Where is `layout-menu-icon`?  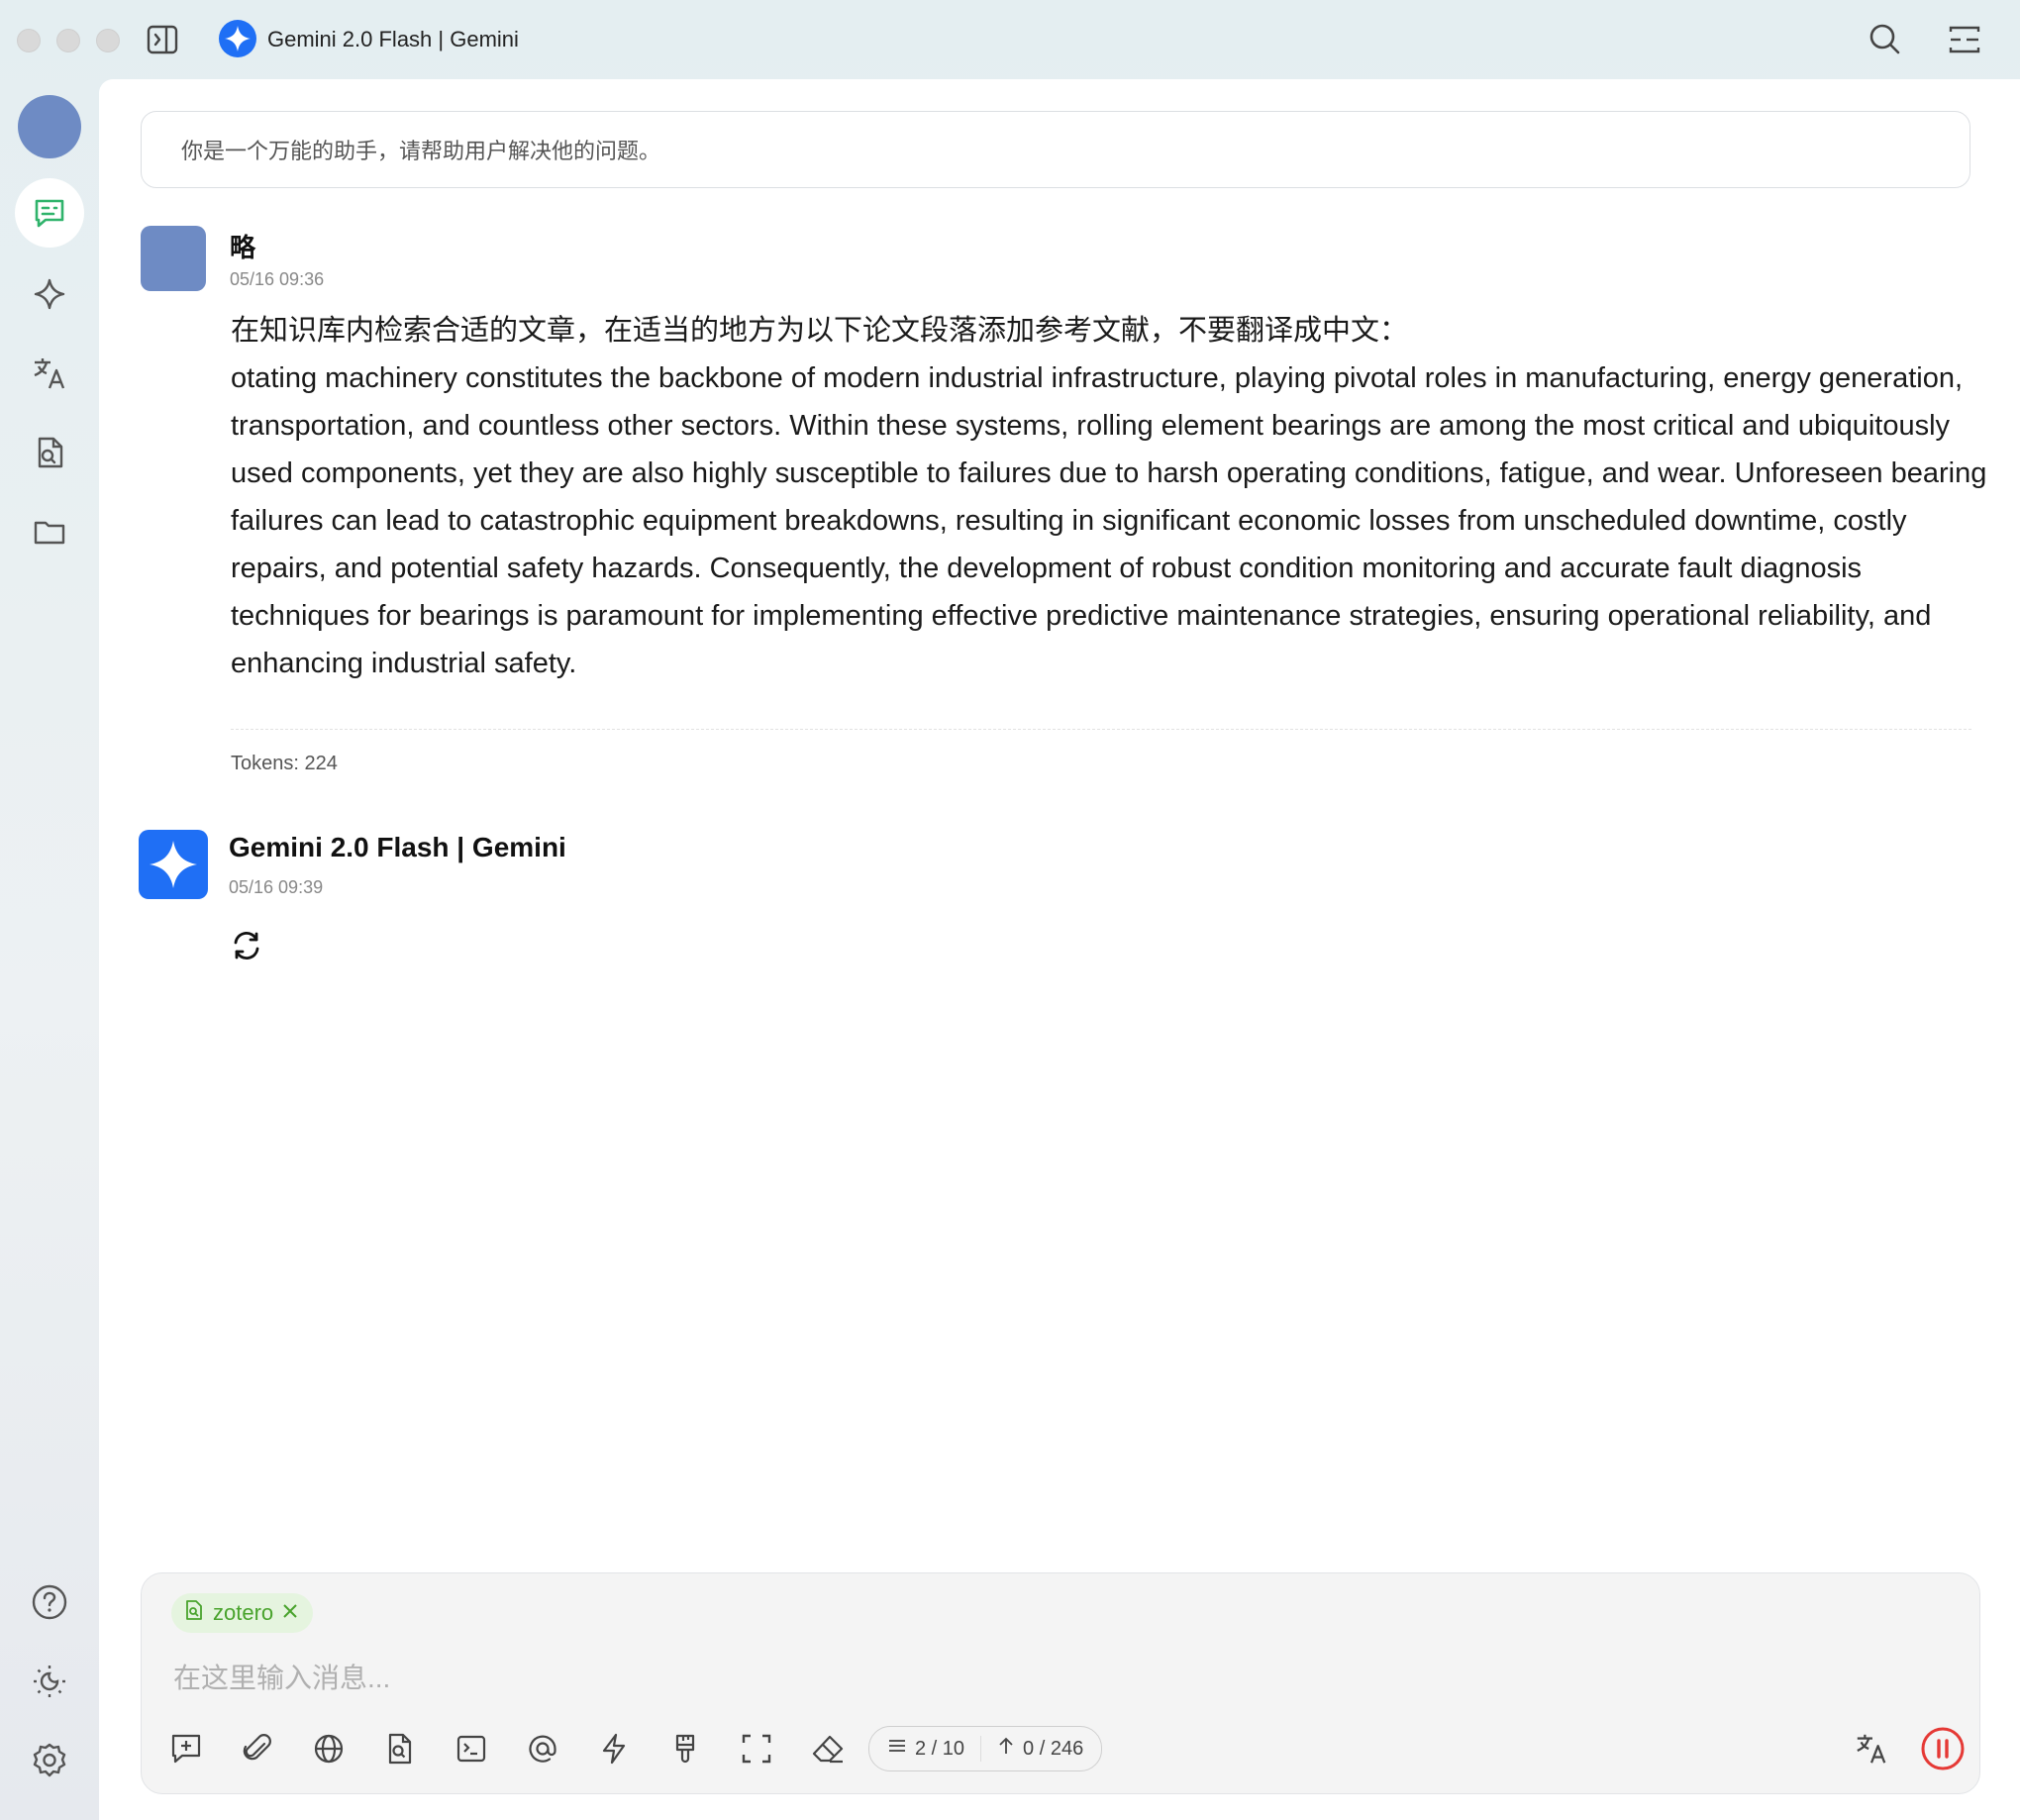
layout-menu-icon is located at coordinates (1964, 39).